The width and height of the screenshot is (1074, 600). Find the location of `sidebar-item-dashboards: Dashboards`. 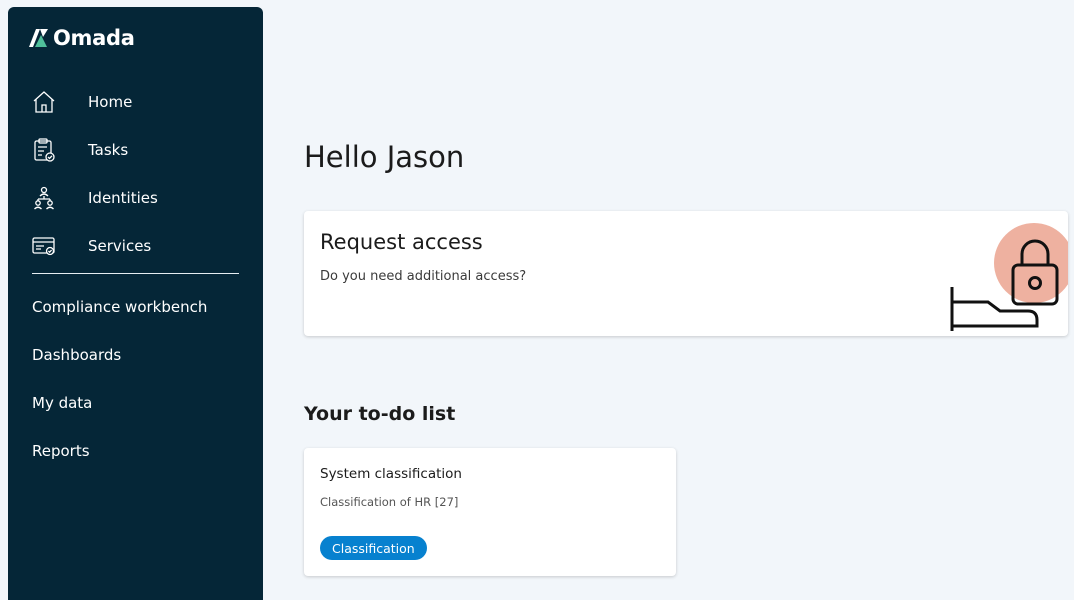

sidebar-item-dashboards: Dashboards is located at coordinates (135, 355).